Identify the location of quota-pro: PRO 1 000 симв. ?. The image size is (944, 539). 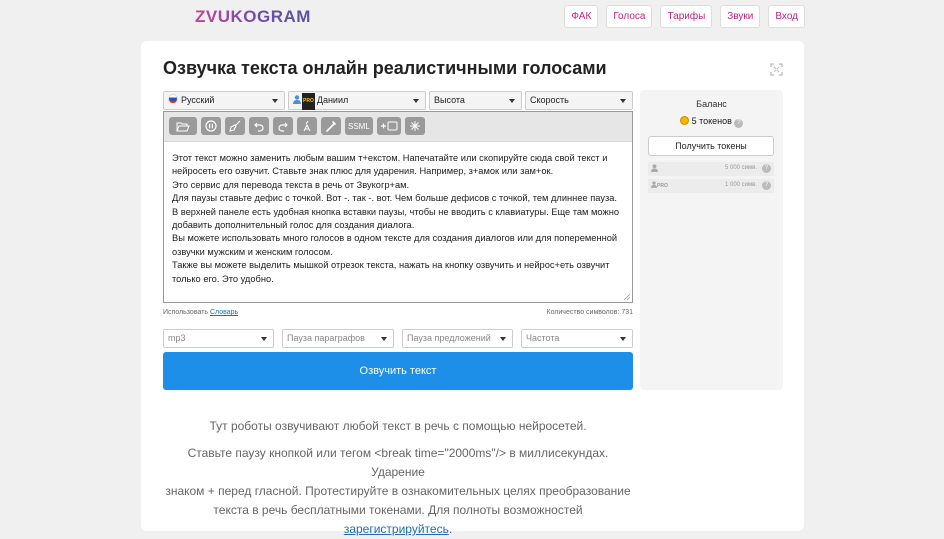
(711, 186).